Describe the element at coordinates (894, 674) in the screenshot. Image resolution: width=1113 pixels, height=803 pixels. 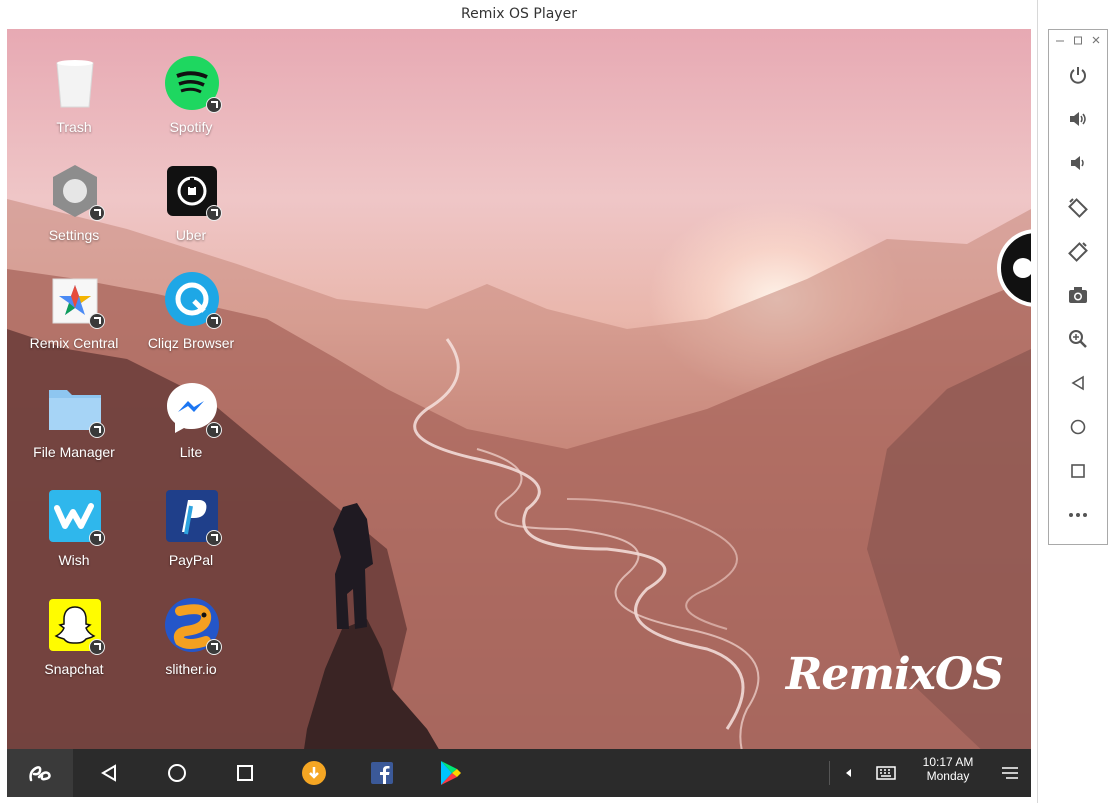
I see `remix-os-logo: RemixOS` at that location.